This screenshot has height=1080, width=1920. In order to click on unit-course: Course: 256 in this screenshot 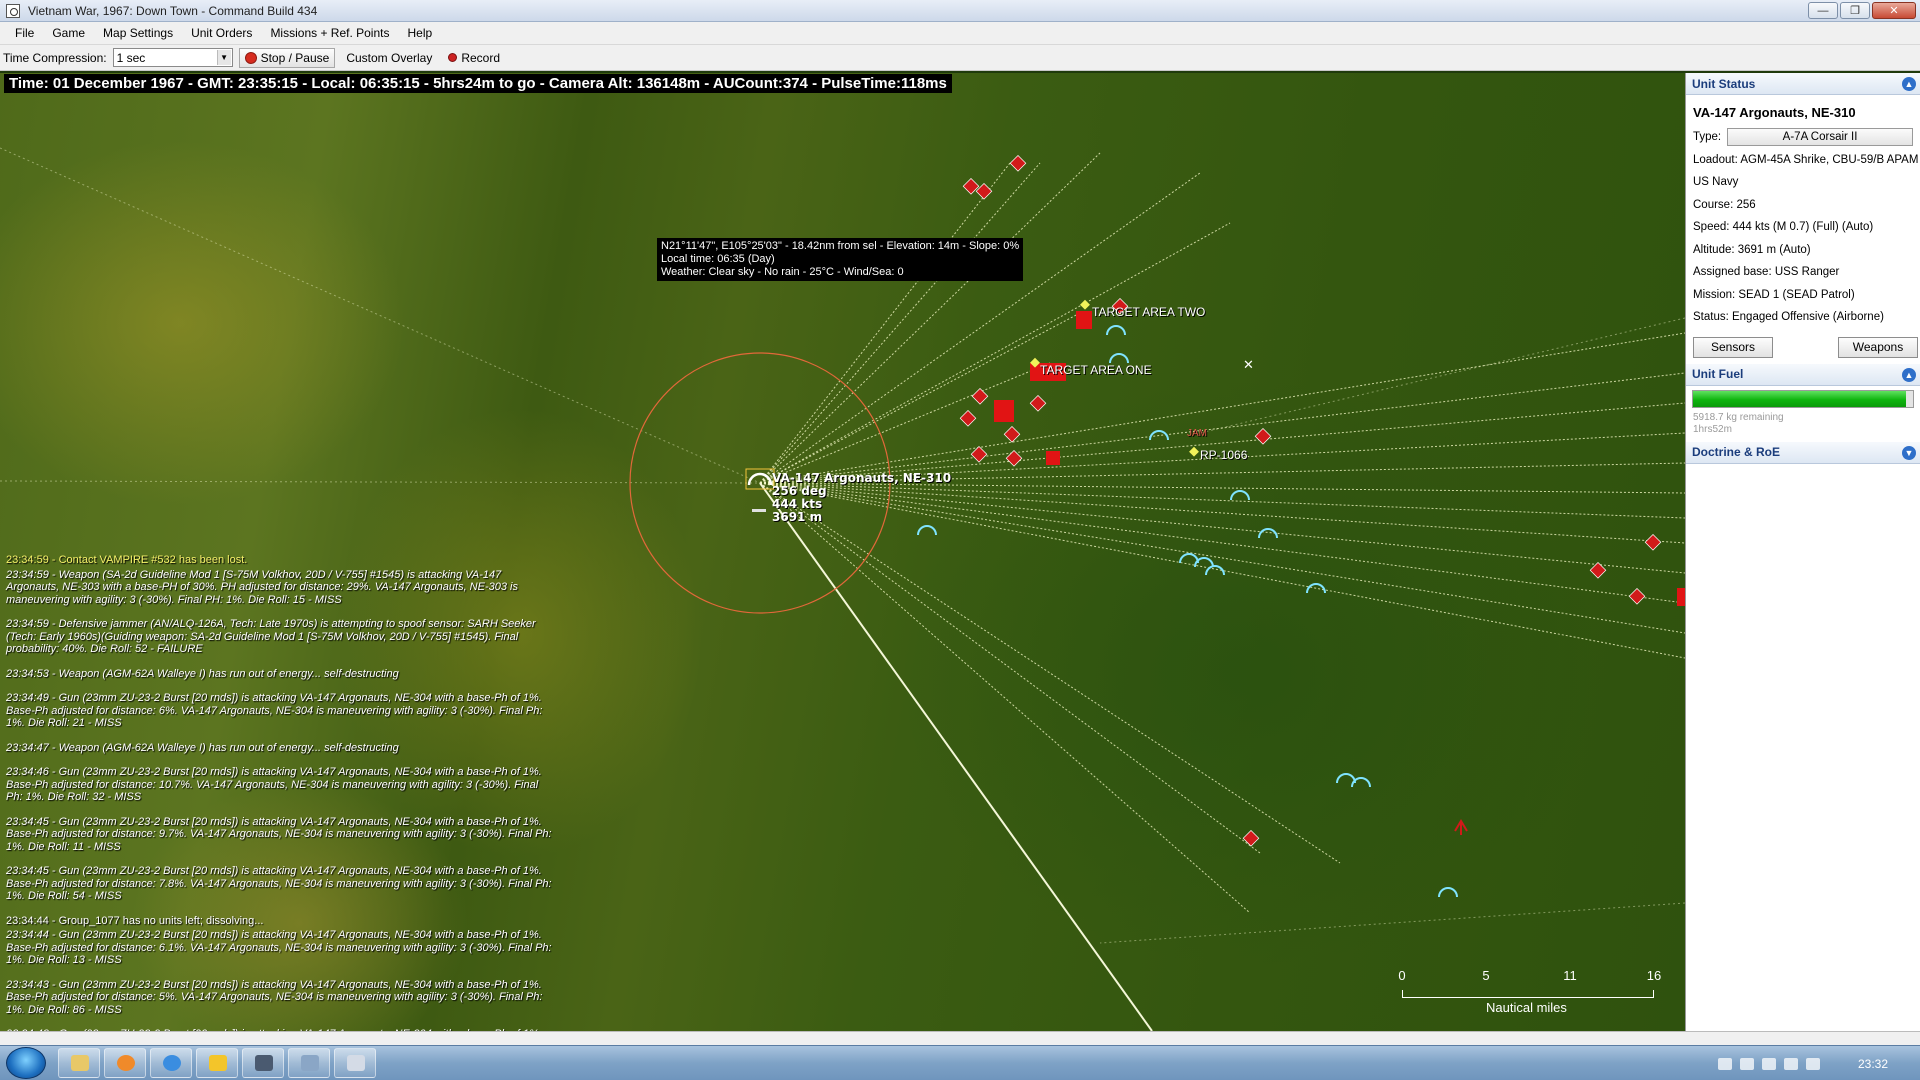, I will do `click(1724, 204)`.